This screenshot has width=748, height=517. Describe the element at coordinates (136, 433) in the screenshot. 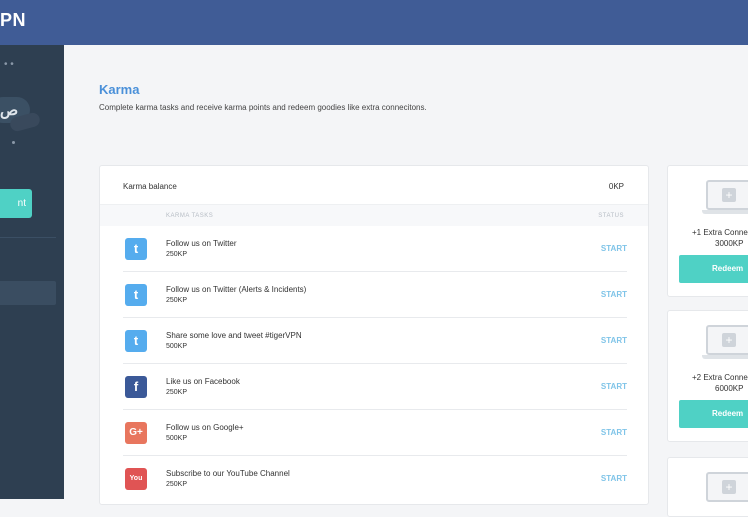

I see `google-plus-icon: G+` at that location.